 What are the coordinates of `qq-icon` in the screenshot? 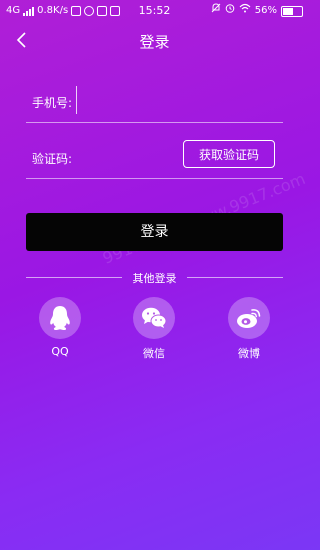 It's located at (60, 318).